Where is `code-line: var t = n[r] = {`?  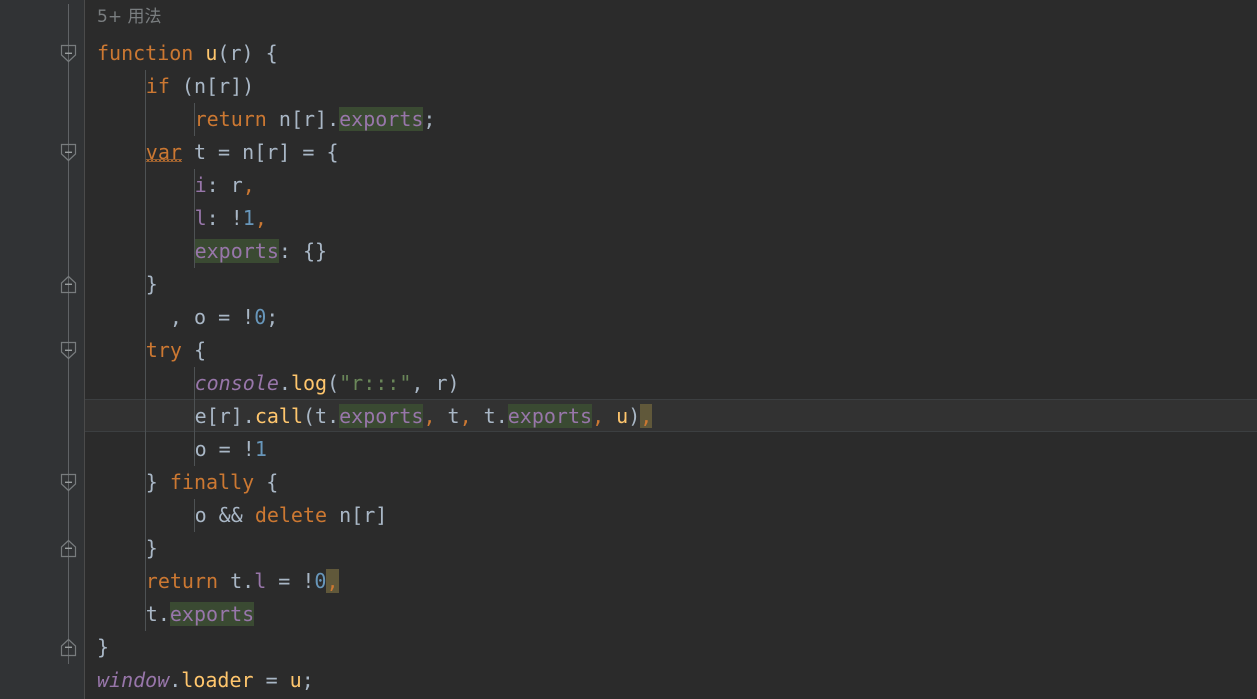
code-line: var t = n[r] = { is located at coordinates (242, 152).